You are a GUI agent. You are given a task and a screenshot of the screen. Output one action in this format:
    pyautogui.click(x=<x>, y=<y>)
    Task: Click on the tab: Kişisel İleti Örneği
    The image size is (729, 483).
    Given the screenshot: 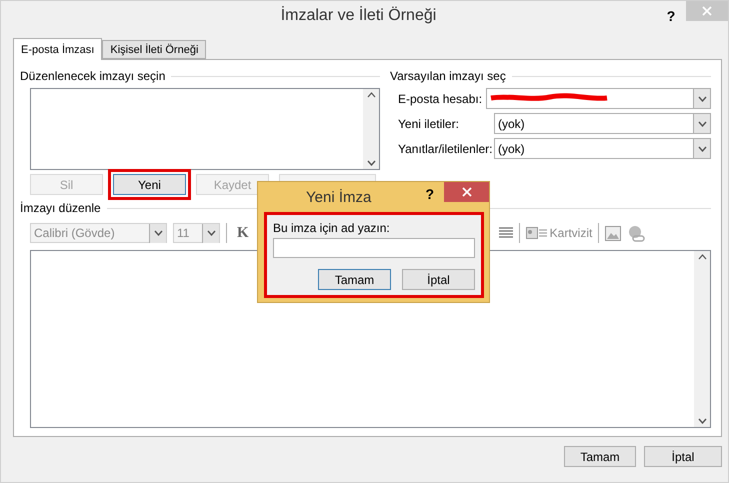 What is the action you would take?
    pyautogui.click(x=154, y=49)
    